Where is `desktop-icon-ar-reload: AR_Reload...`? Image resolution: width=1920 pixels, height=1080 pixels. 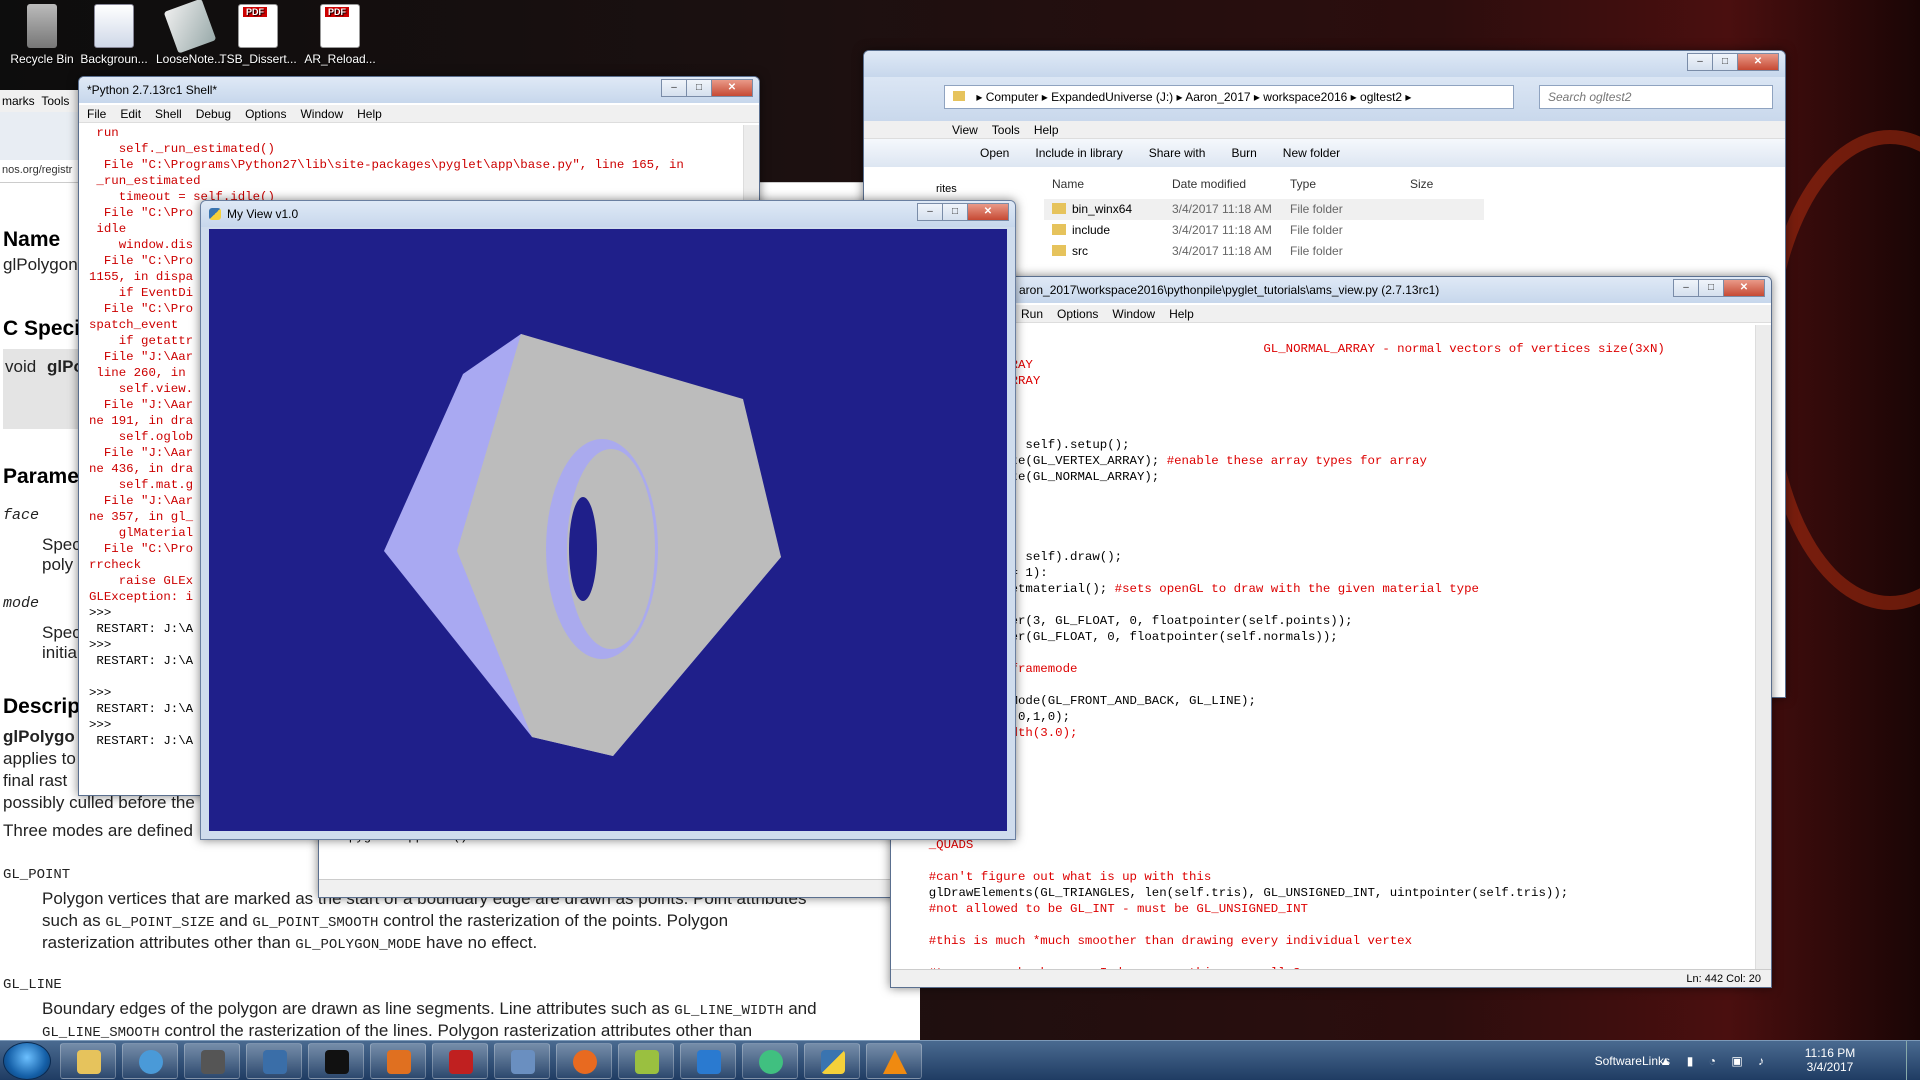
desktop-icon-ar-reload: AR_Reload... is located at coordinates (340, 35).